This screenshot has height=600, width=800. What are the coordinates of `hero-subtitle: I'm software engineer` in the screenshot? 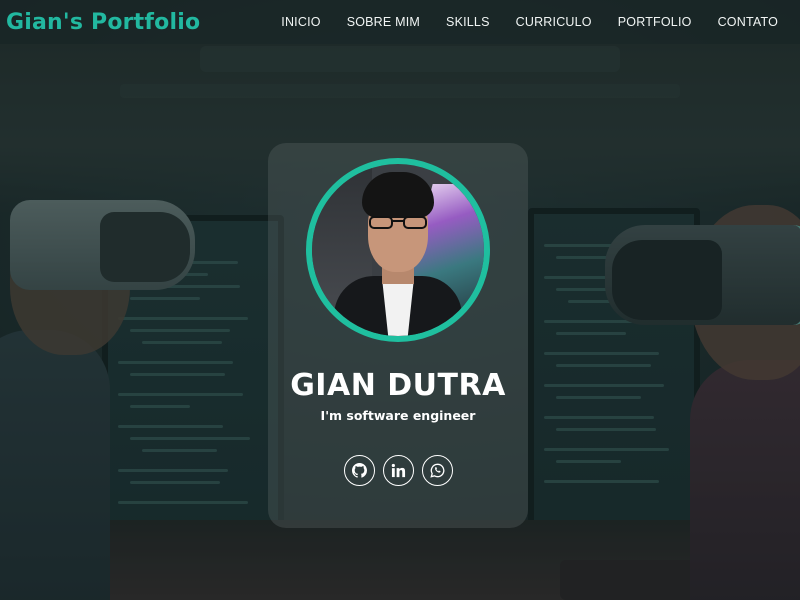 It's located at (398, 415).